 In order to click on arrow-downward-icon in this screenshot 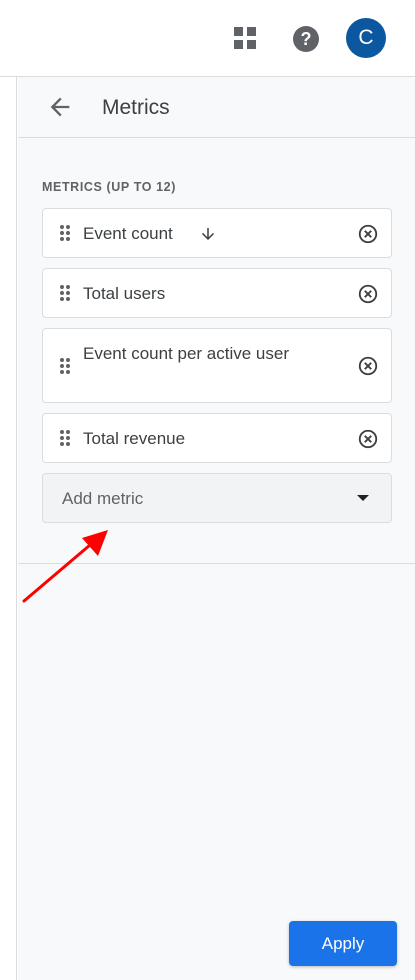, I will do `click(208, 234)`.